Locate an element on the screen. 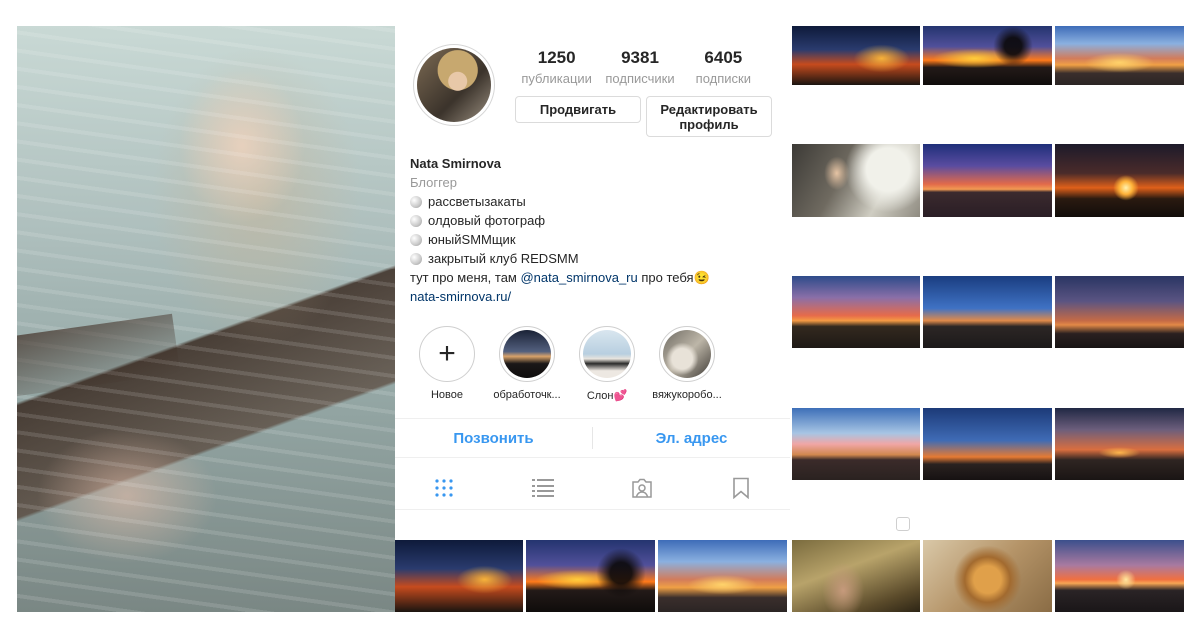  highlight-label: Новое is located at coordinates (447, 395).